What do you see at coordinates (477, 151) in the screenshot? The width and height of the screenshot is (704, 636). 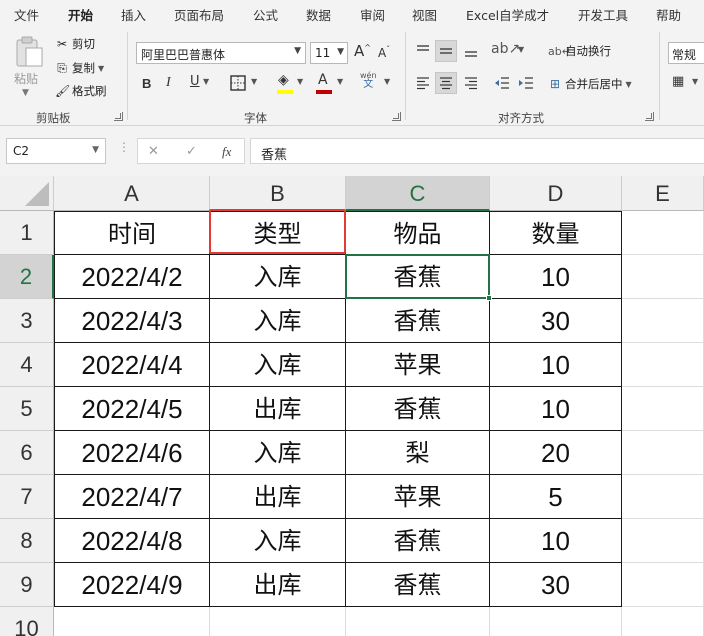 I see `formula-input: 香蕉` at bounding box center [477, 151].